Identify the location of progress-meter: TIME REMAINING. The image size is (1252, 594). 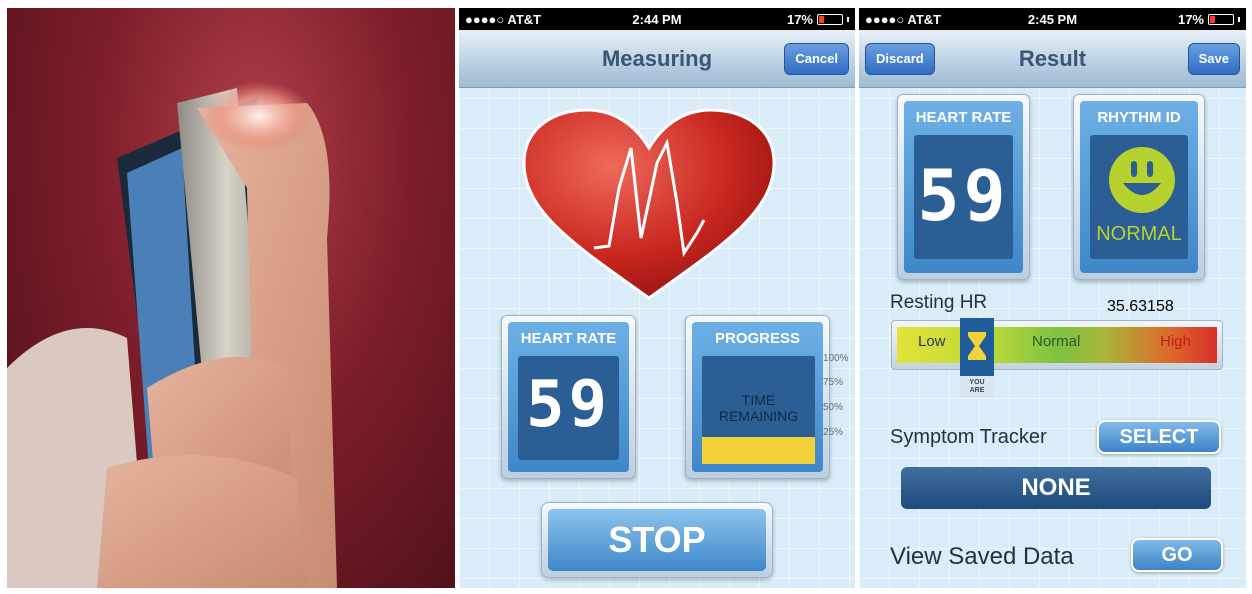
(758, 410).